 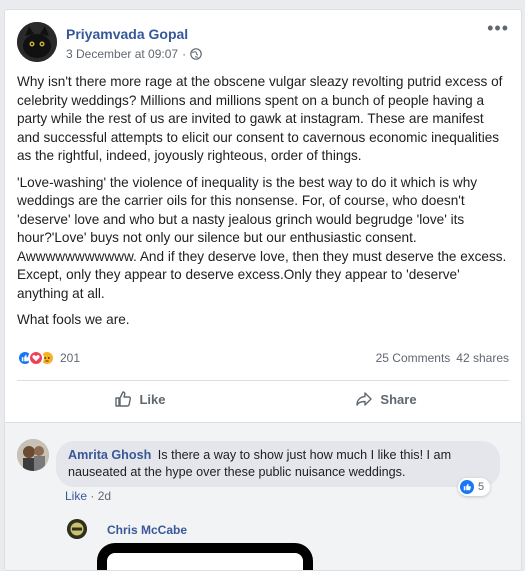 I want to click on commenter-photo, so click(x=33, y=455).